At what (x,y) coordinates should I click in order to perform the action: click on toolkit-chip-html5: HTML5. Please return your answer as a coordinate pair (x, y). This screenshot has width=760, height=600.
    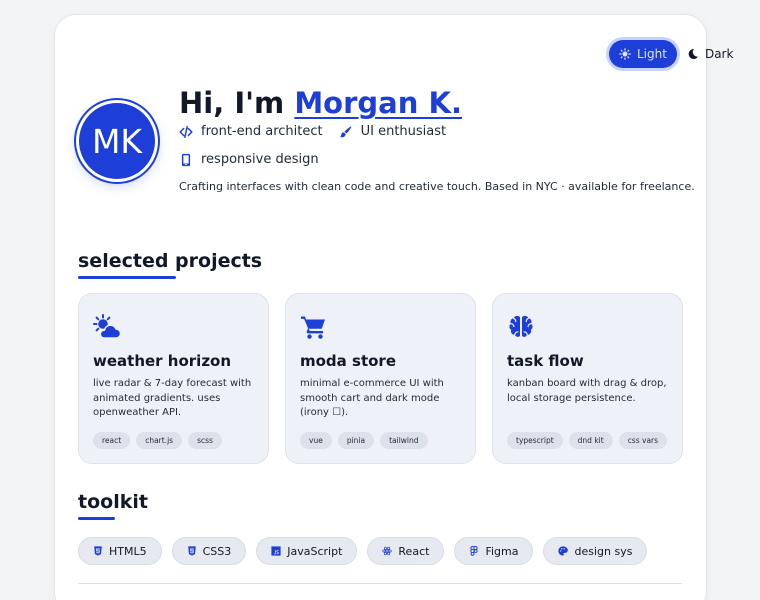
    Looking at the image, I should click on (120, 551).